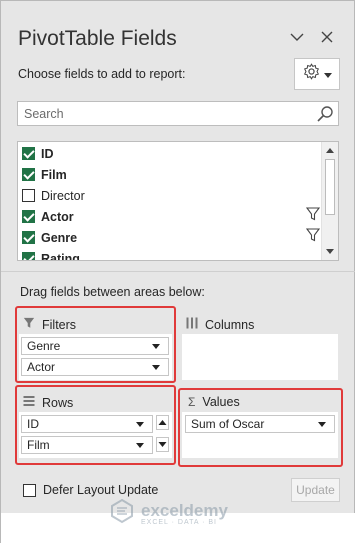 This screenshot has width=355, height=543. I want to click on columns-area, so click(260, 357).